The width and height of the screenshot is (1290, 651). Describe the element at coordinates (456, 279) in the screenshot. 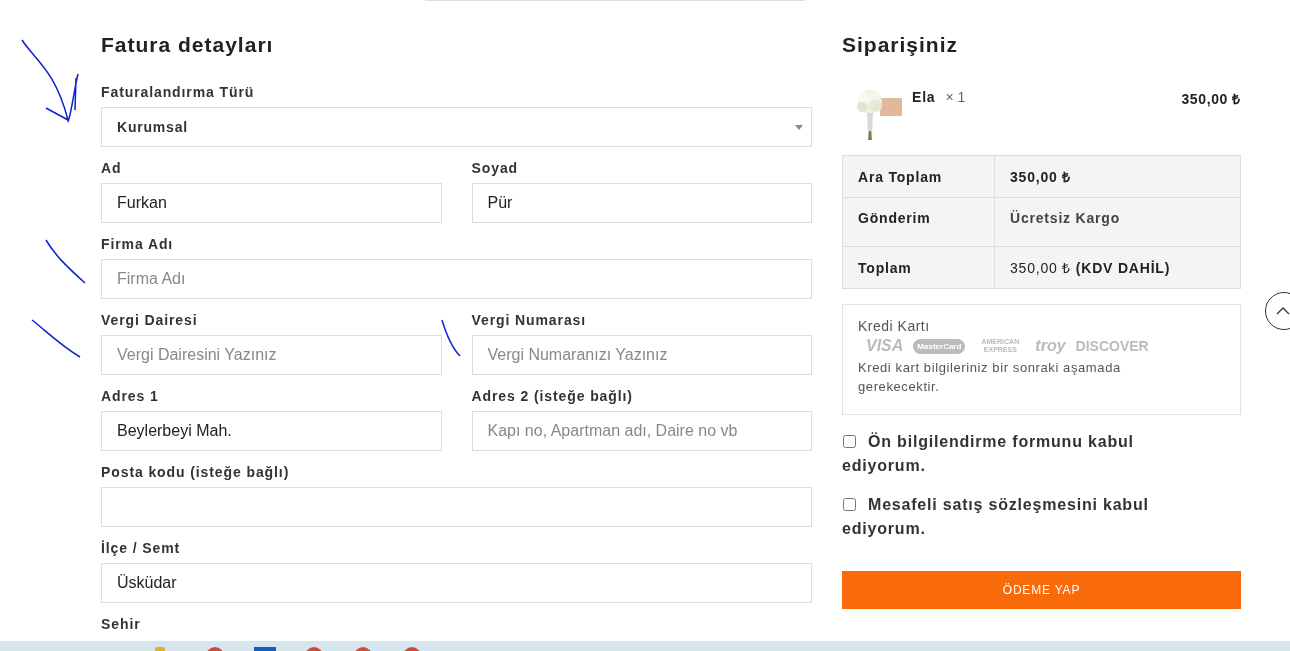

I see `input-field: Firma Adı` at that location.